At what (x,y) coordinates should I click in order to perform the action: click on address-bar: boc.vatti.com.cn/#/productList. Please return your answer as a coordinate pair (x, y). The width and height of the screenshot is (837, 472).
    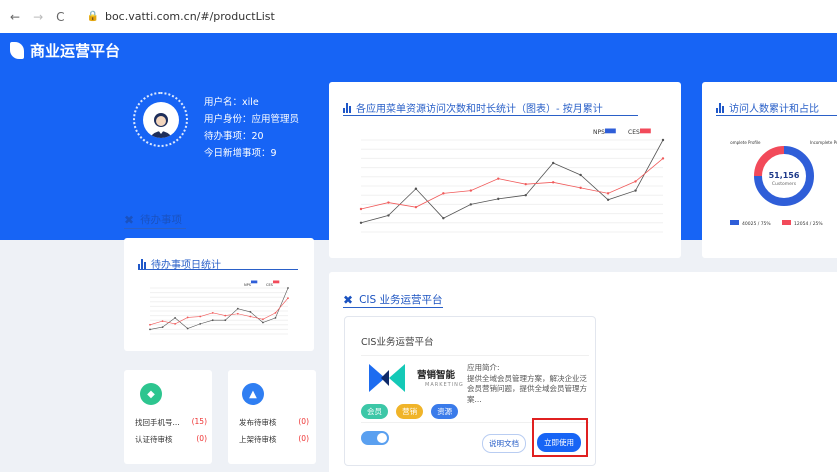
    Looking at the image, I should click on (190, 16).